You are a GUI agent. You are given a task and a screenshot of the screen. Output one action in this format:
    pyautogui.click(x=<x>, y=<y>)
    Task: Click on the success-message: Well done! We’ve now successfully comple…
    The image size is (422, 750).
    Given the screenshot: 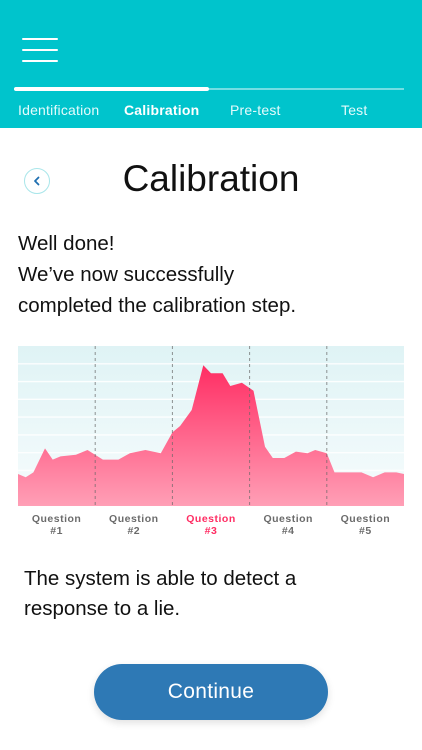 What is the action you would take?
    pyautogui.click(x=213, y=274)
    